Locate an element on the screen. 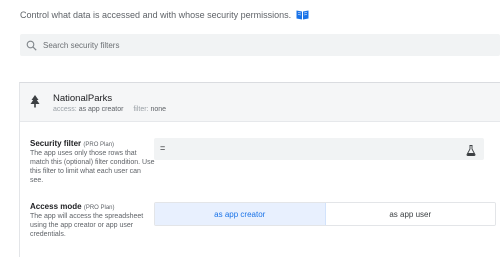 This screenshot has width=500, height=257. search-icon is located at coordinates (31, 45).